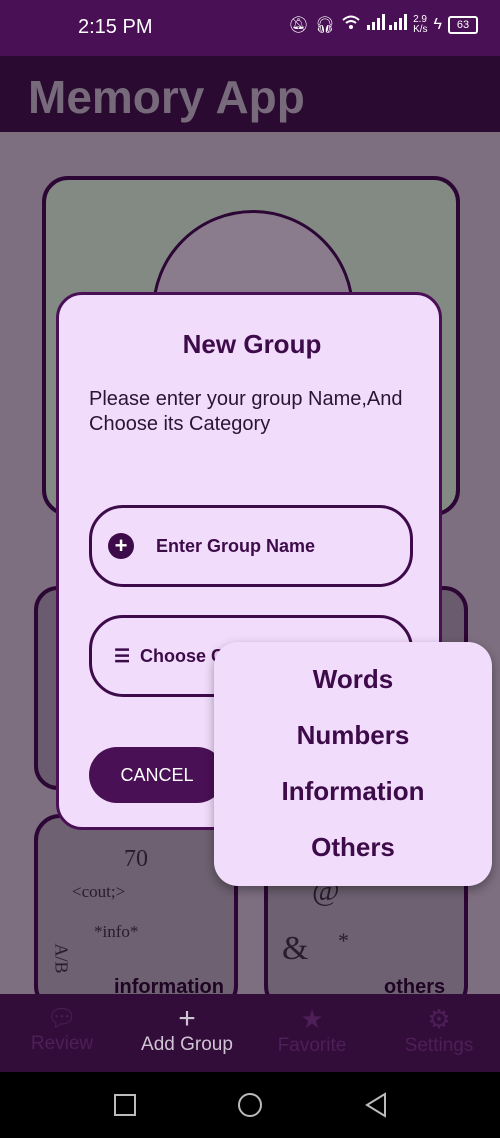 The width and height of the screenshot is (500, 1138). What do you see at coordinates (157, 775) in the screenshot?
I see `cancel-button: CANCEL` at bounding box center [157, 775].